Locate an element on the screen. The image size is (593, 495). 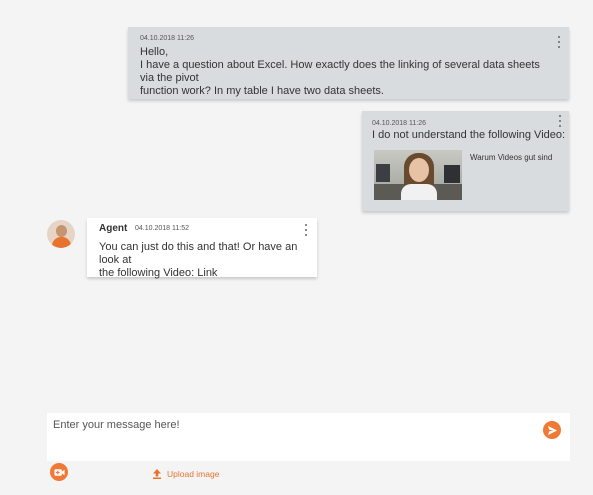
message-input-placeholder: Enter your message here! is located at coordinates (116, 425).